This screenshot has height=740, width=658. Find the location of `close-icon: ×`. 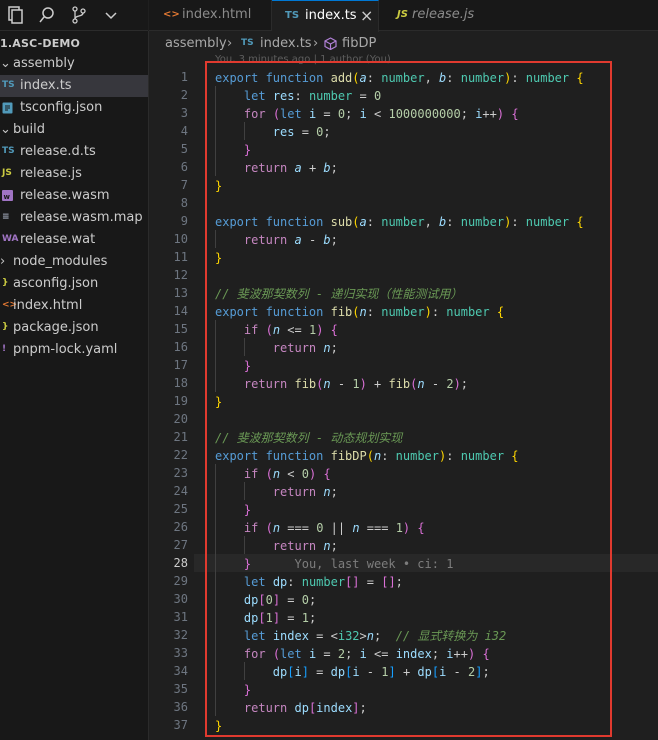

close-icon: × is located at coordinates (366, 15).